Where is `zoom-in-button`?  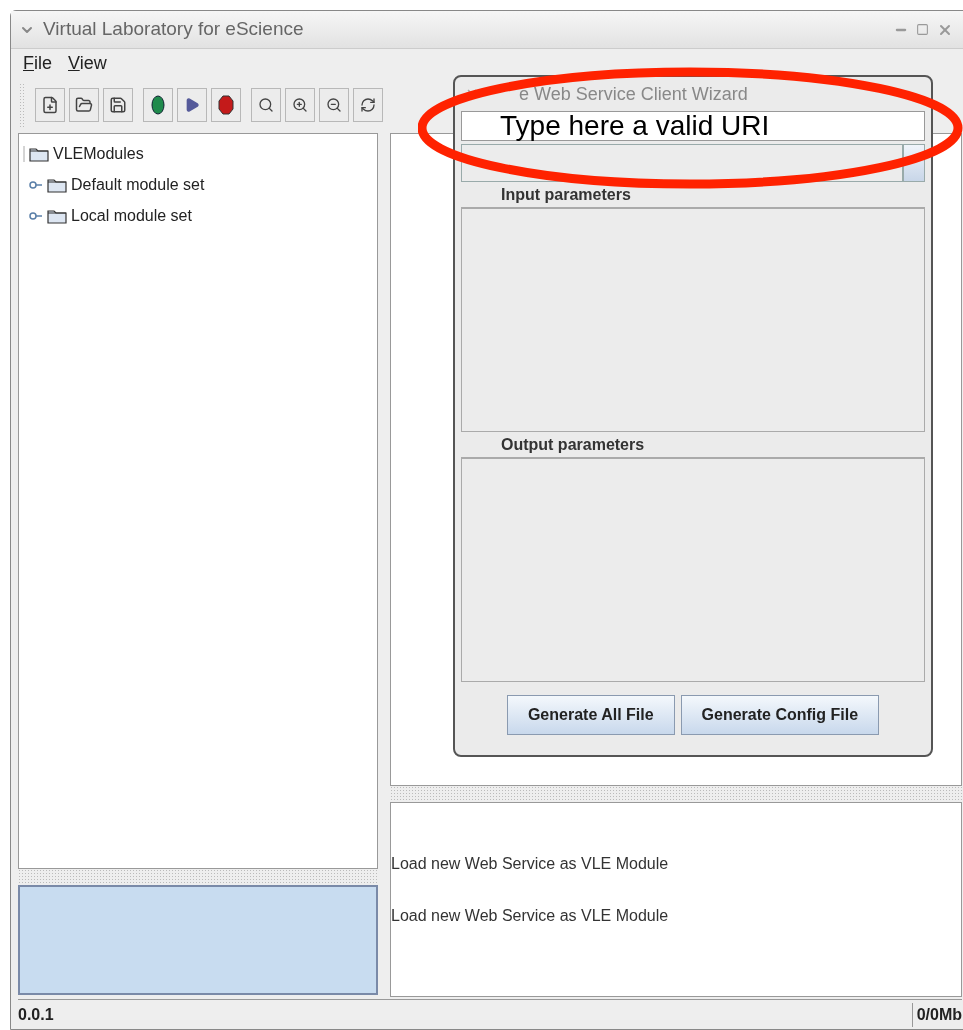
zoom-in-button is located at coordinates (300, 105).